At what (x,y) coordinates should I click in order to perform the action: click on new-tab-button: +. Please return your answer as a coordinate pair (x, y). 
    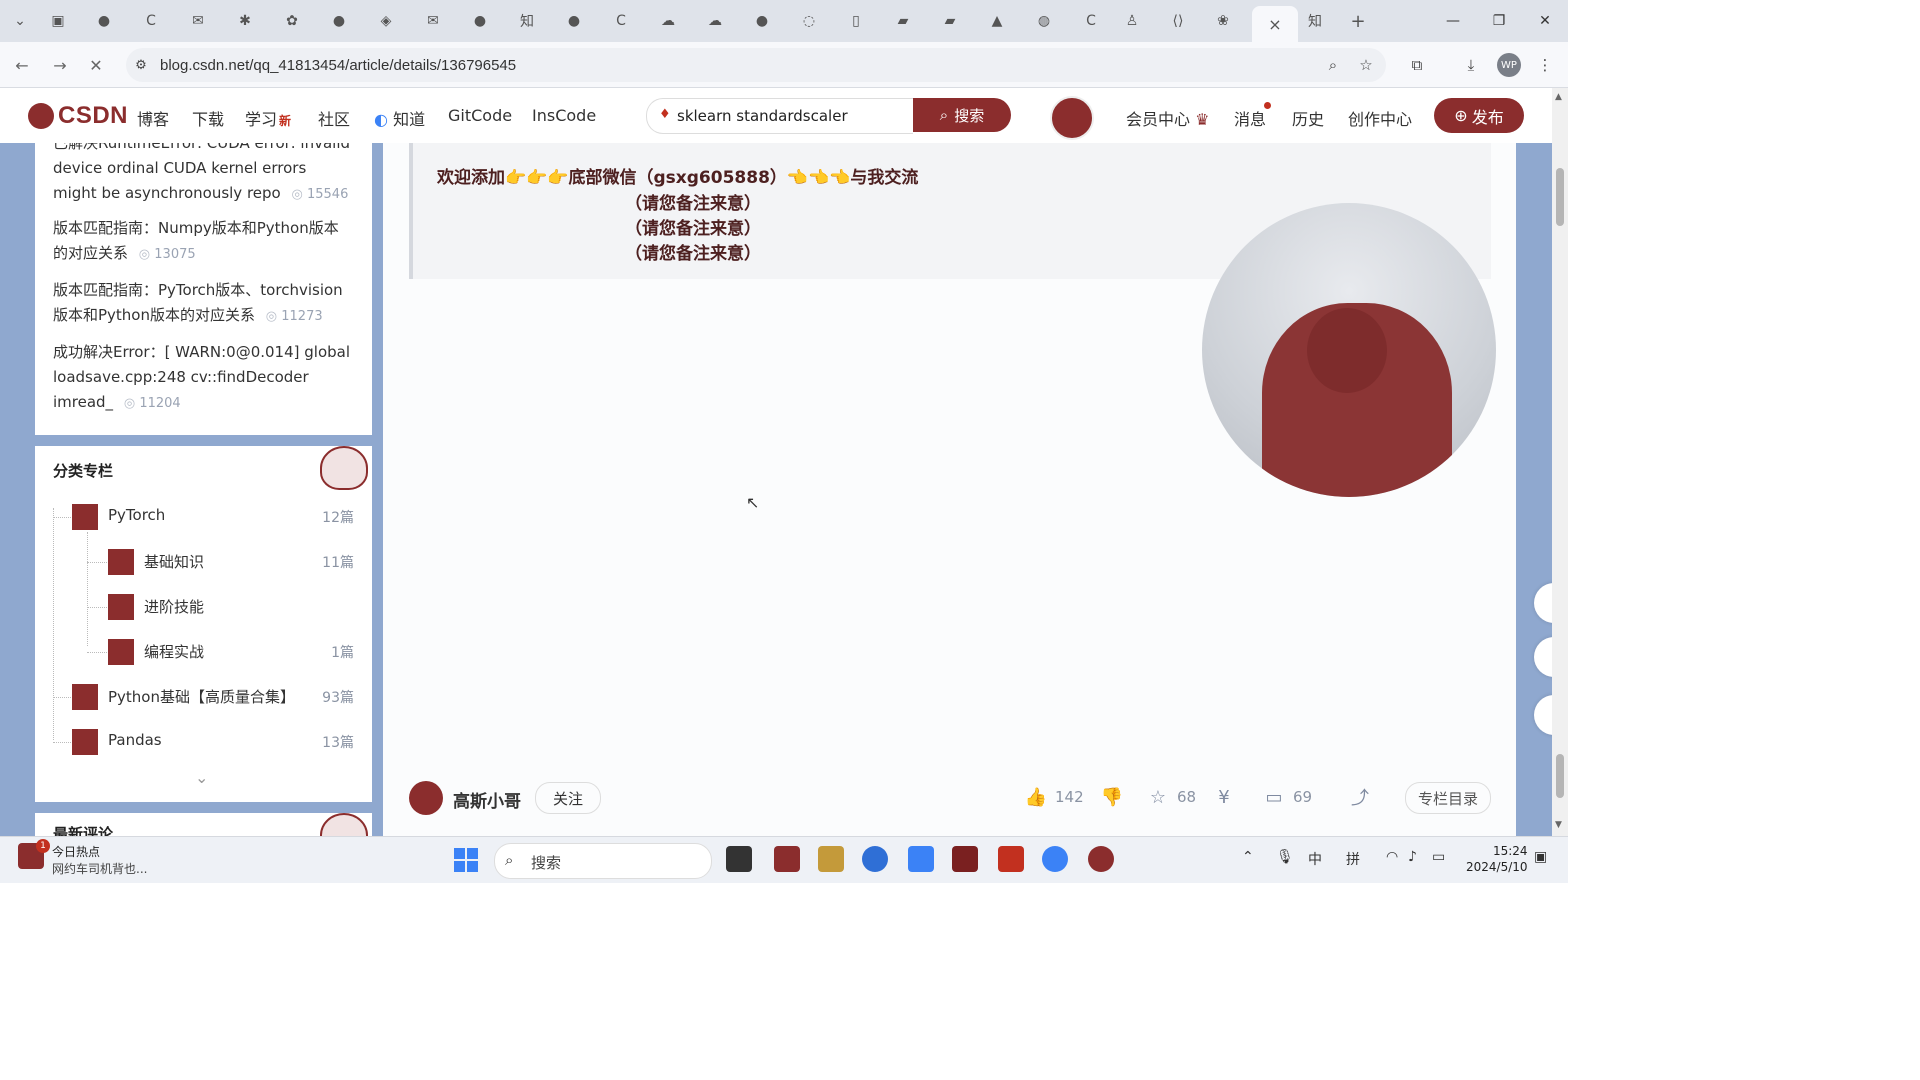
    Looking at the image, I should click on (1358, 21).